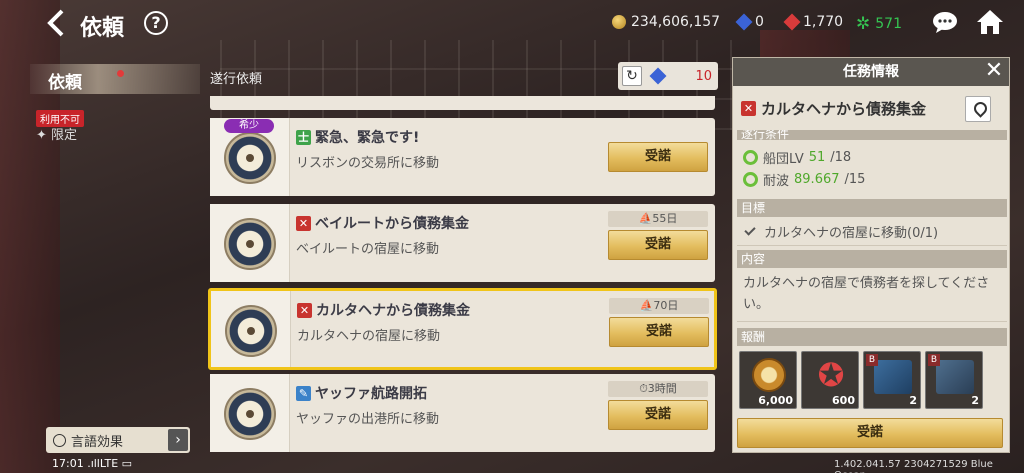  Describe the element at coordinates (759, 22) in the screenshot. I see `currency-blue-gem-value: 0` at that location.